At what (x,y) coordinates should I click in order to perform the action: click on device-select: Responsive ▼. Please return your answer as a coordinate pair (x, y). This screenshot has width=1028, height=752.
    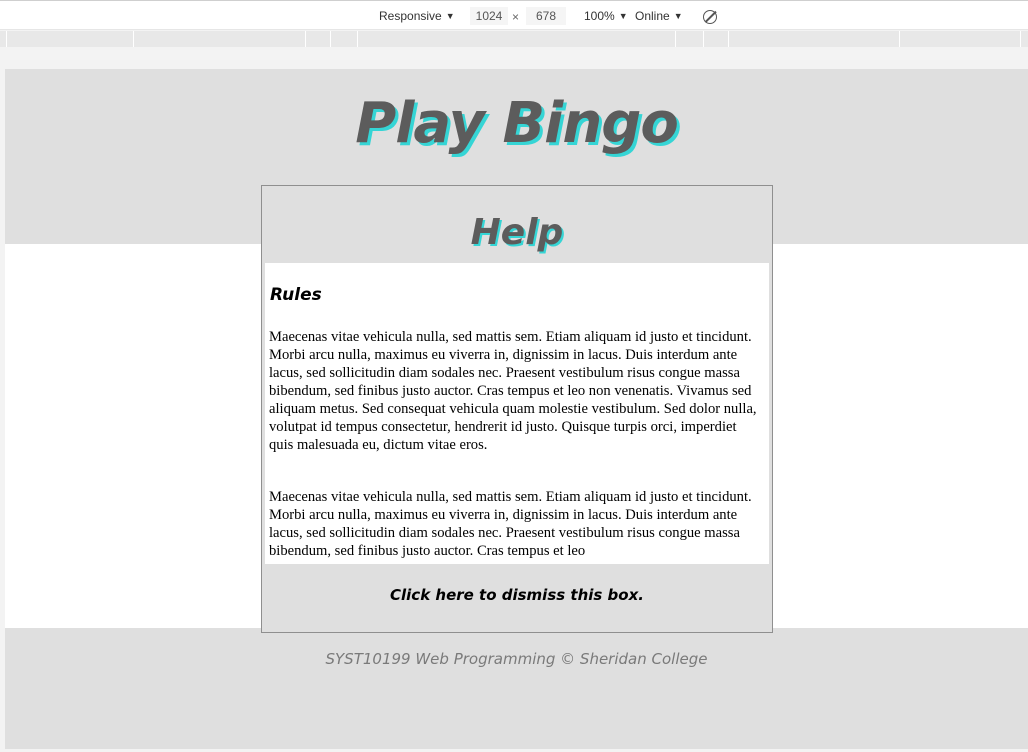
    Looking at the image, I should click on (417, 16).